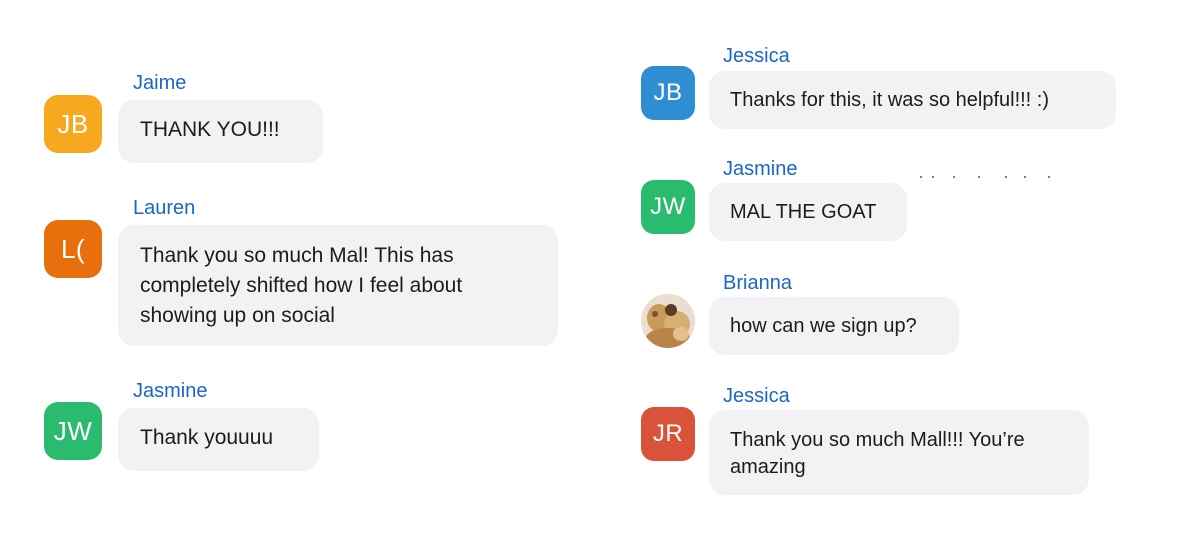 This screenshot has height=533, width=1200. I want to click on avatar: L(, so click(73, 249).